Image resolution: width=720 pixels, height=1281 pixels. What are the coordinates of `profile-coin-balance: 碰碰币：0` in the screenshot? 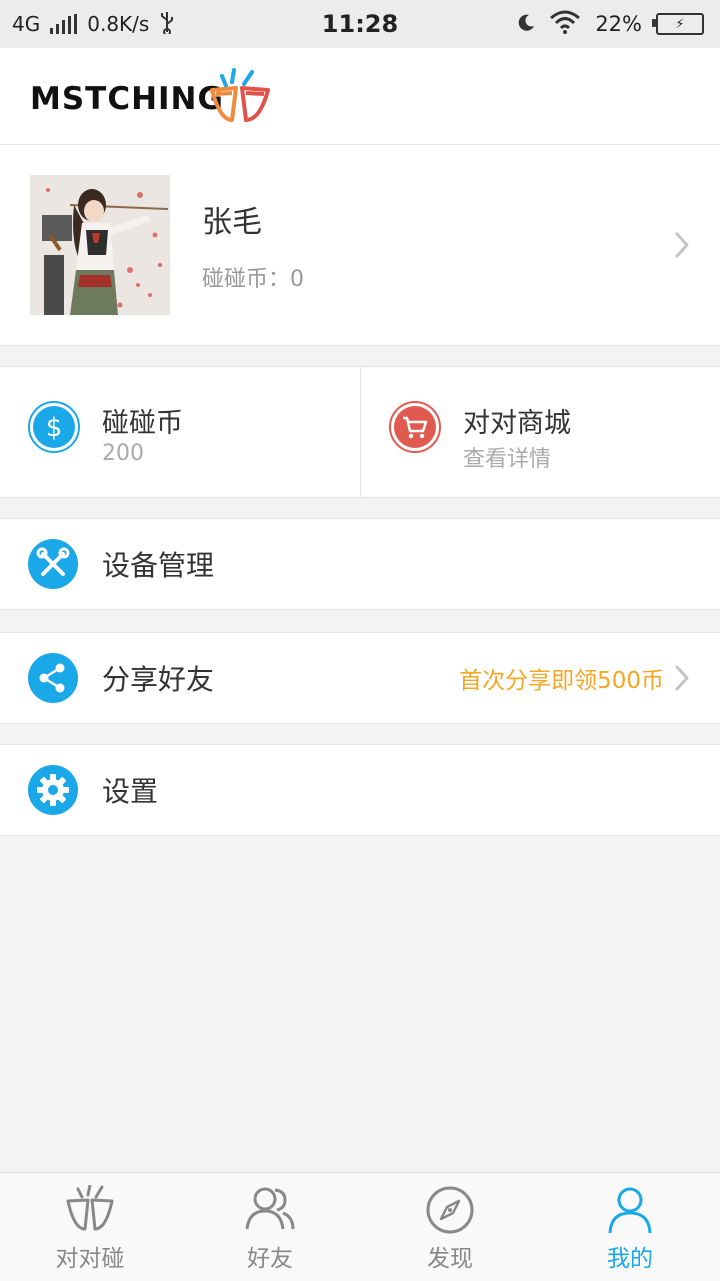 It's located at (253, 277).